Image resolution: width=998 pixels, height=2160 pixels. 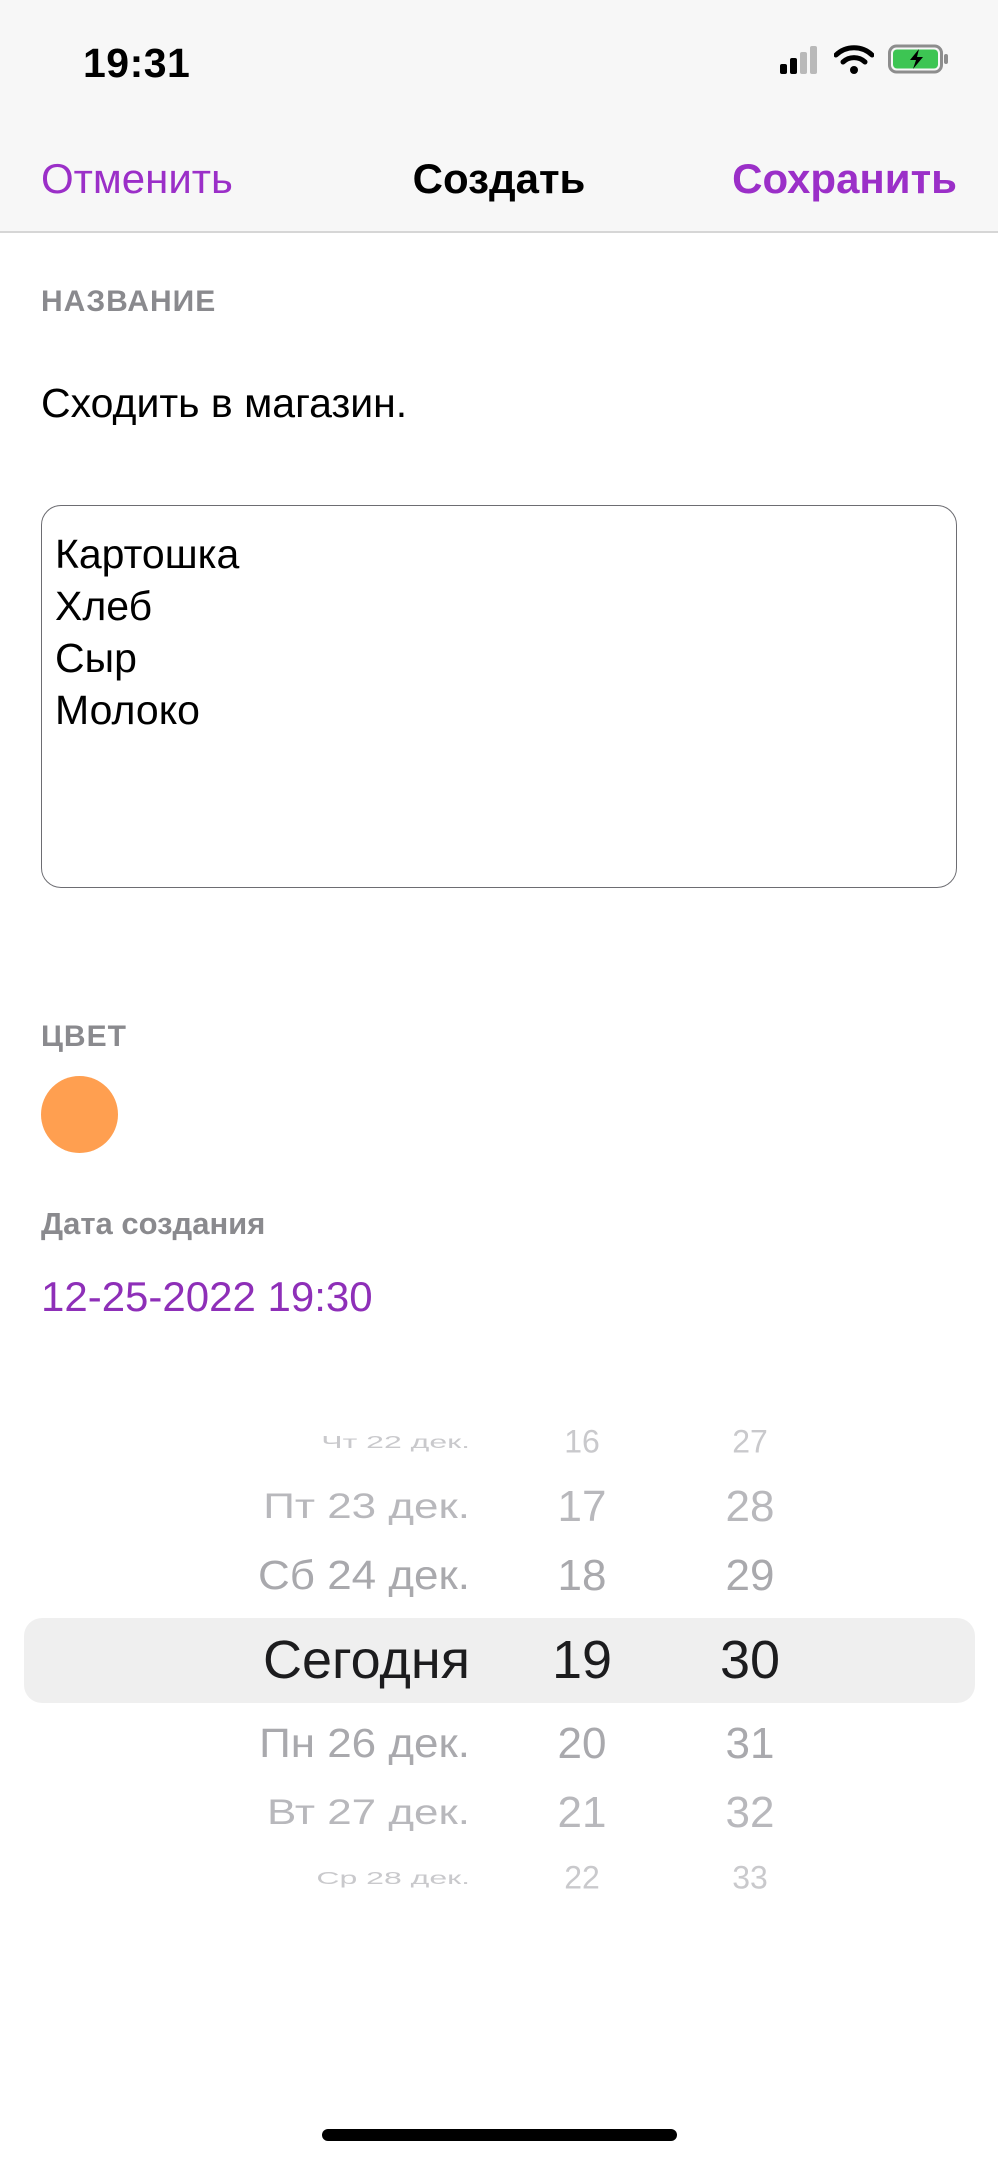 What do you see at coordinates (137, 63) in the screenshot?
I see `status-time: 19:31` at bounding box center [137, 63].